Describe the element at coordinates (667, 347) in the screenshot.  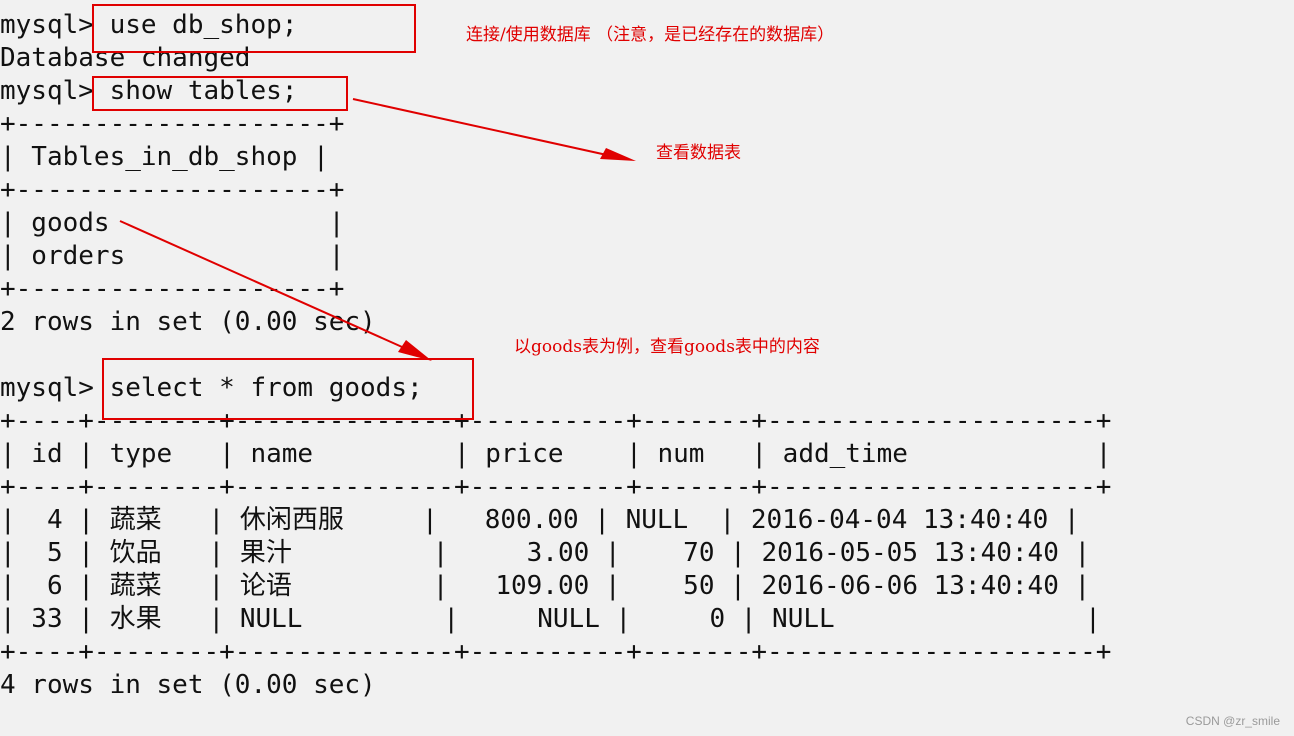
I see `annotation-select-goods: 以goods表为例，查看goods表中的内容` at that location.